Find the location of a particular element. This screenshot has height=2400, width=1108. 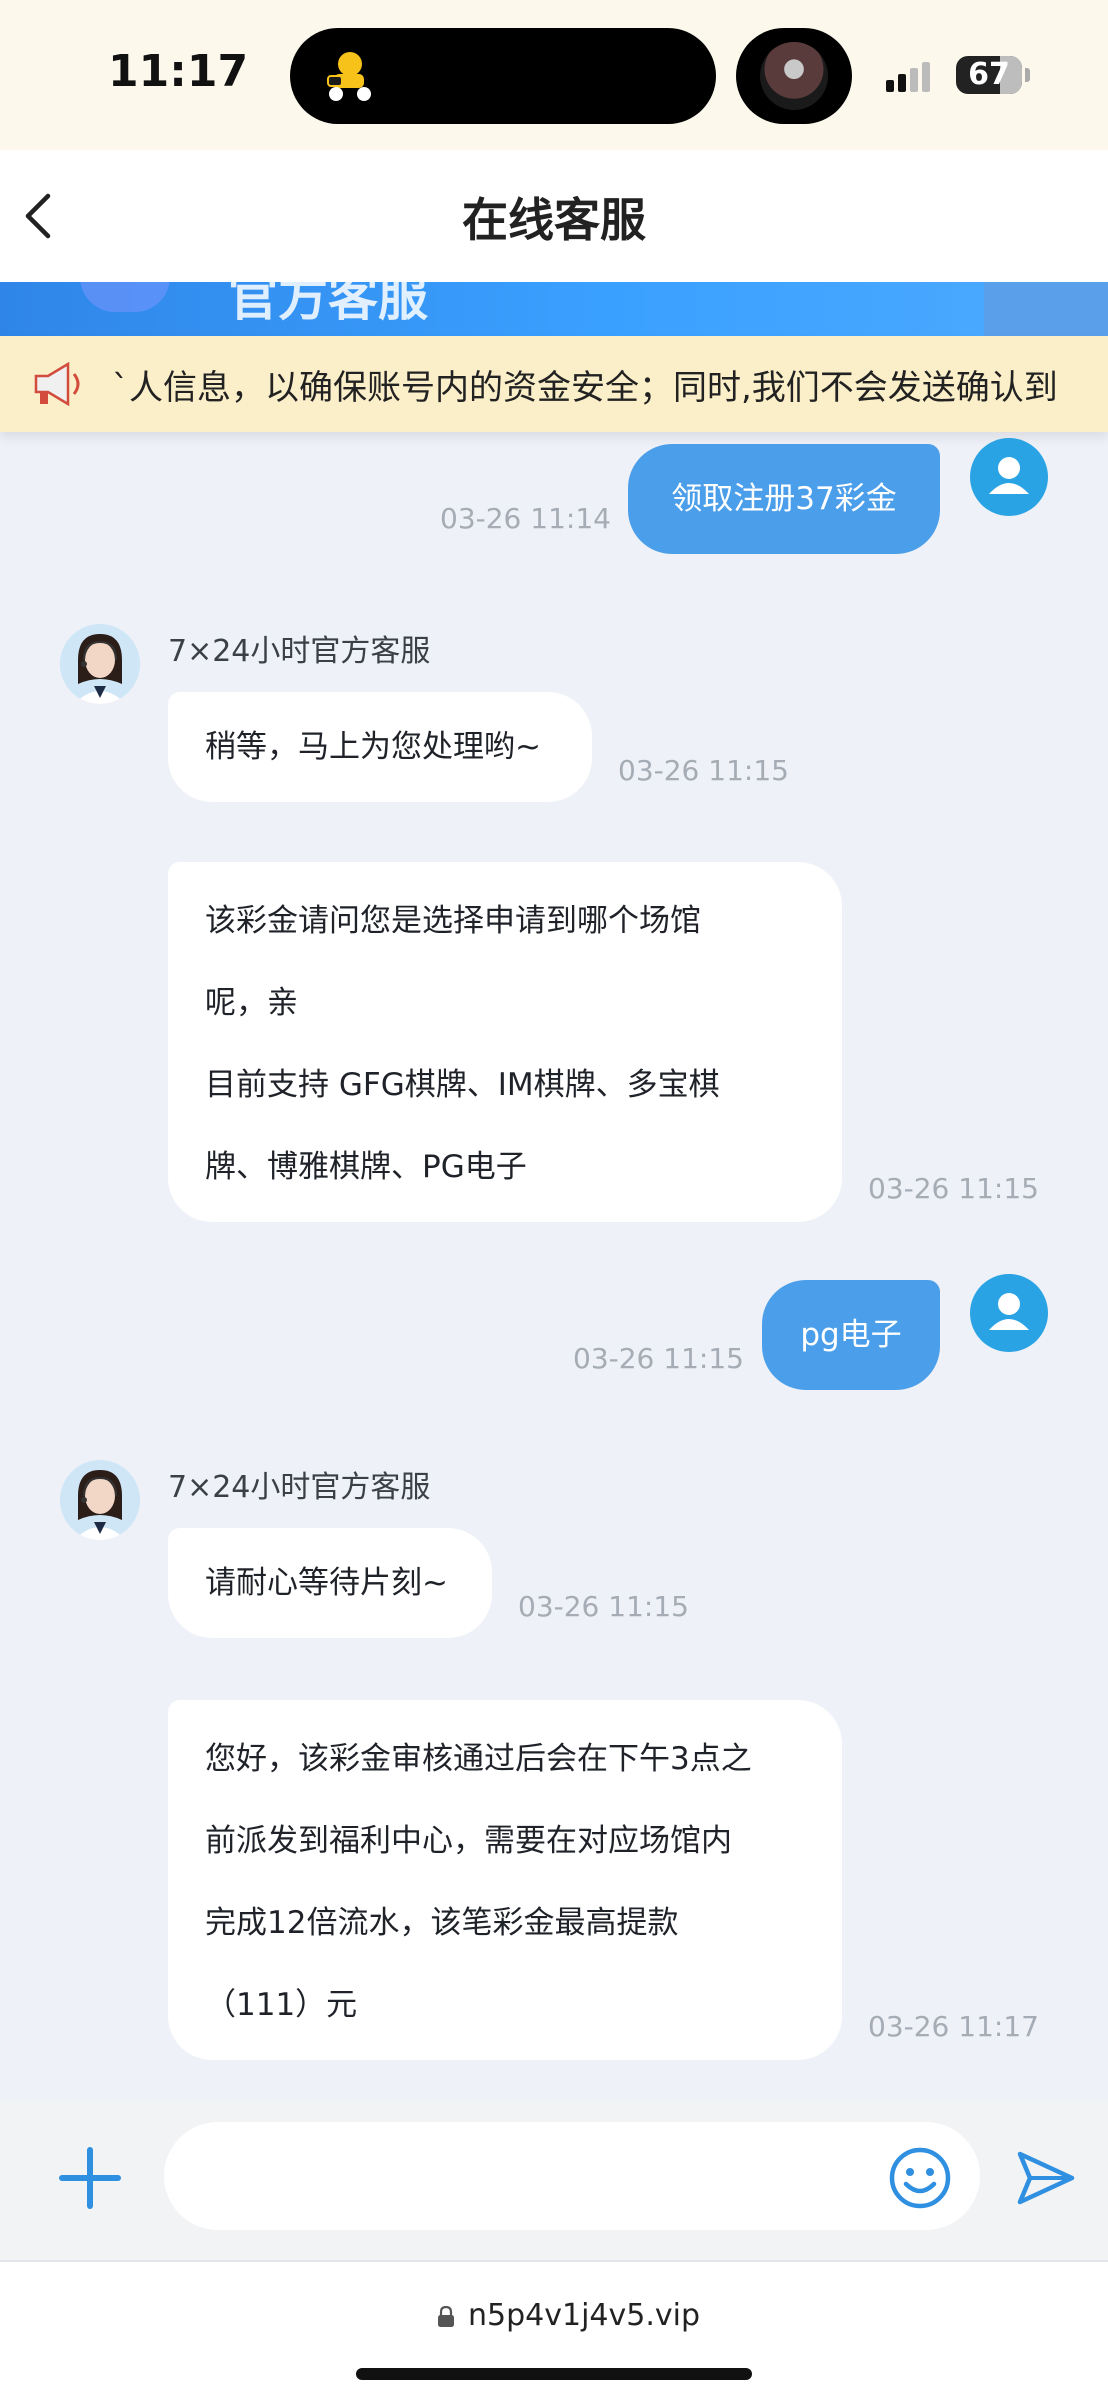

message-line: 前派发到福利中心，需要在对应场馆内 is located at coordinates (468, 1841).